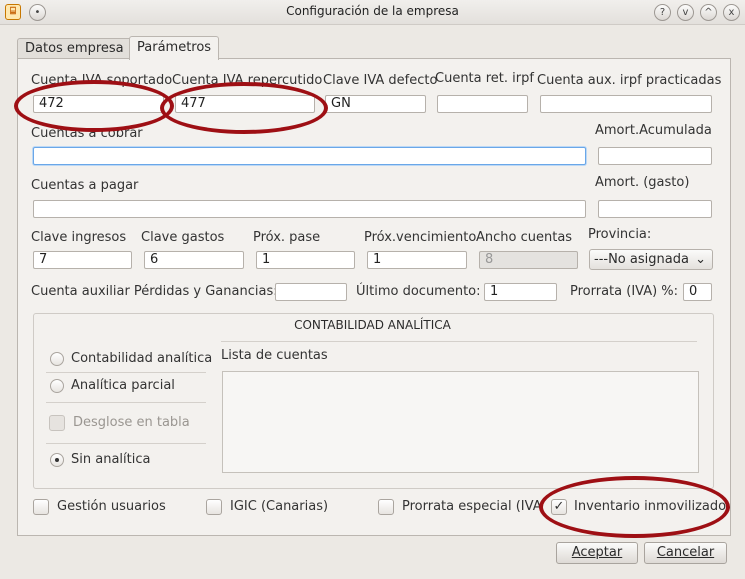  What do you see at coordinates (417, 260) in the screenshot?
I see `prox-vencimiento-input: 1` at bounding box center [417, 260].